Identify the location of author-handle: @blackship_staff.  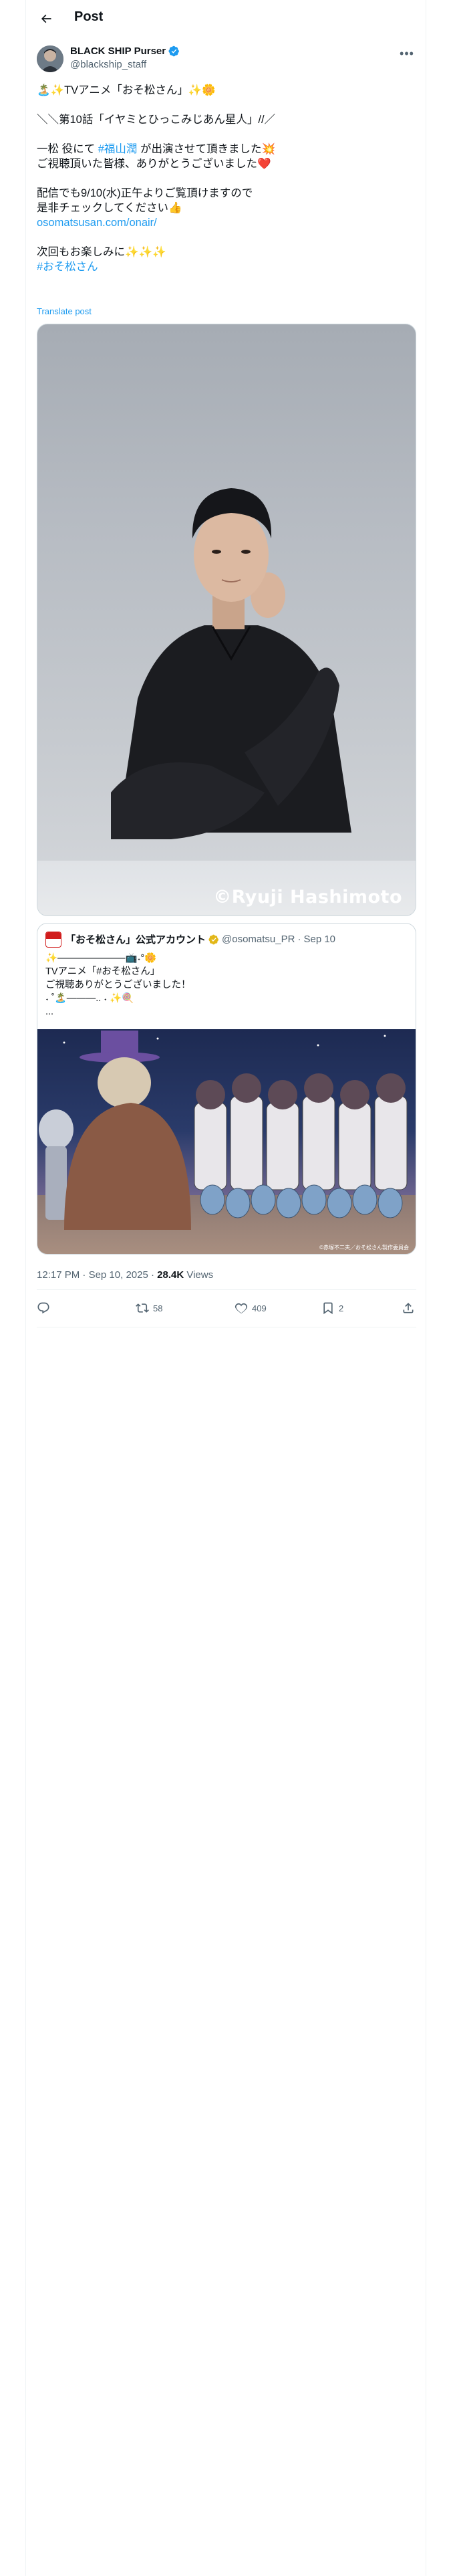
(108, 64).